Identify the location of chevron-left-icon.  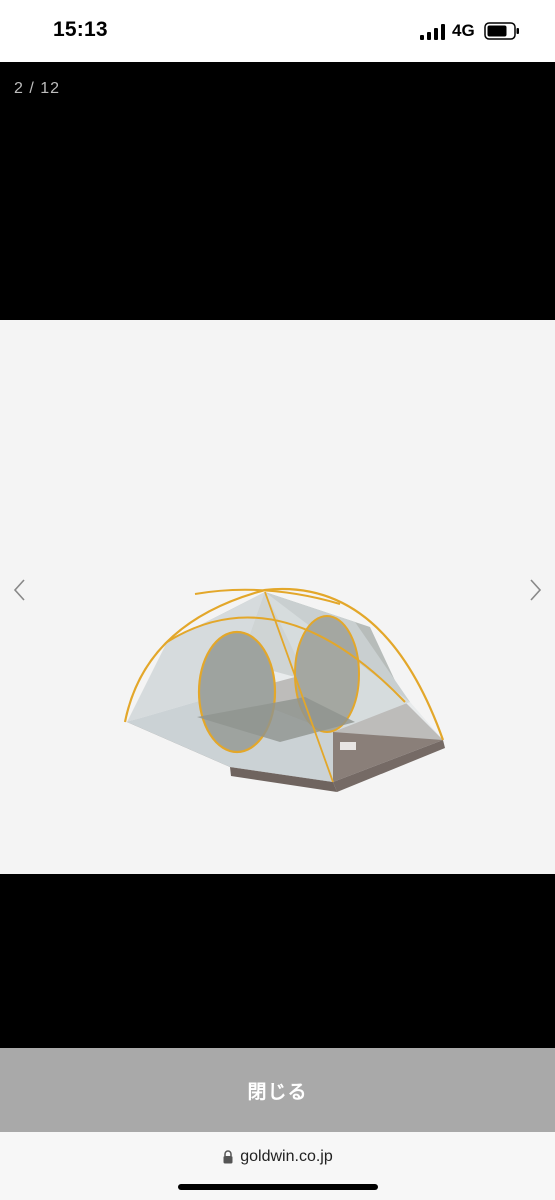
(20, 590).